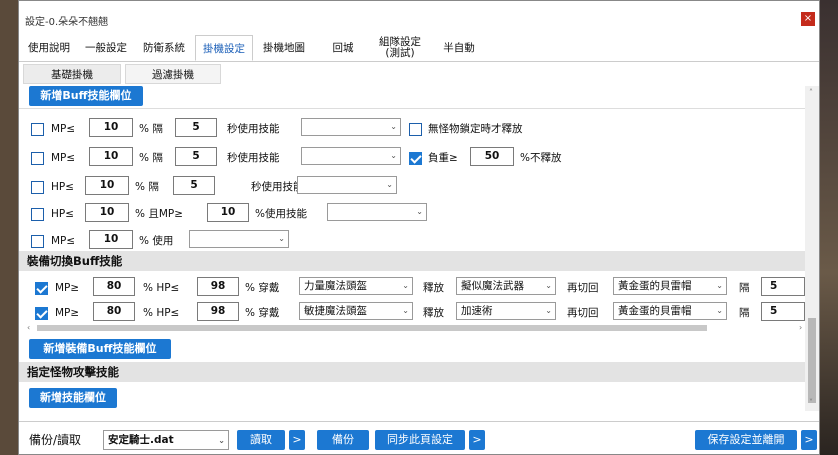  What do you see at coordinates (506, 311) in the screenshot?
I see `equip-row-2-skill-select: 加速術 ⌄` at bounding box center [506, 311].